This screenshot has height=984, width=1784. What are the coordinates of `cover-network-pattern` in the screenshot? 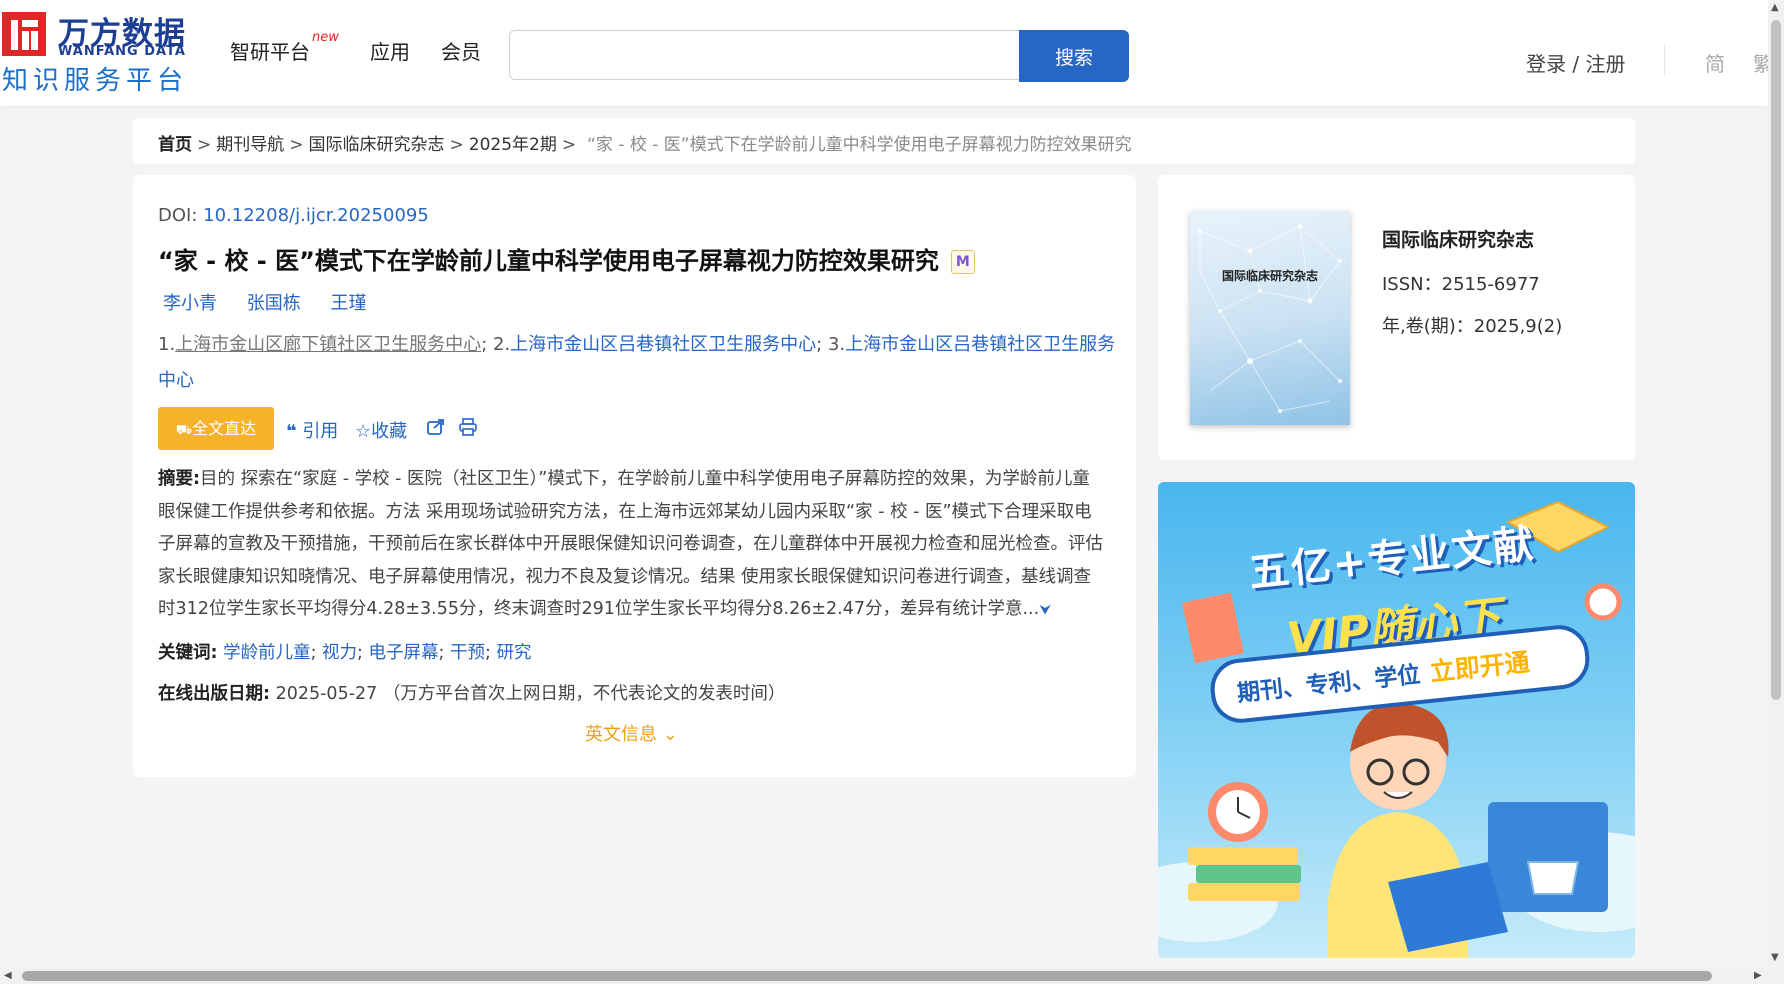 It's located at (1270, 318).